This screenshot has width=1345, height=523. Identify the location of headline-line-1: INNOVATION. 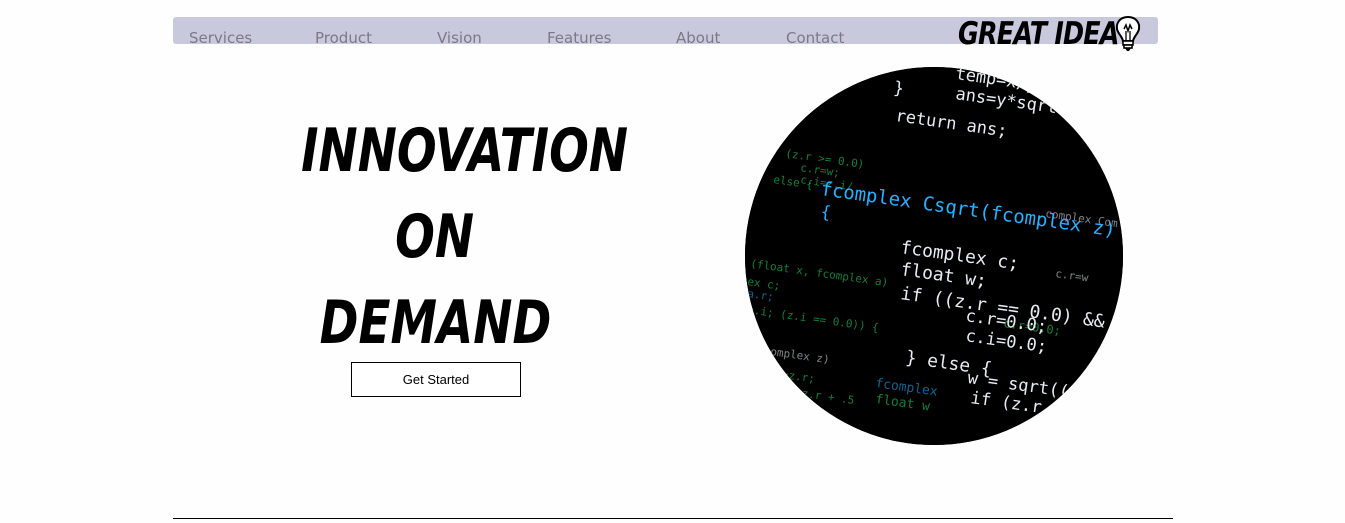
(465, 151).